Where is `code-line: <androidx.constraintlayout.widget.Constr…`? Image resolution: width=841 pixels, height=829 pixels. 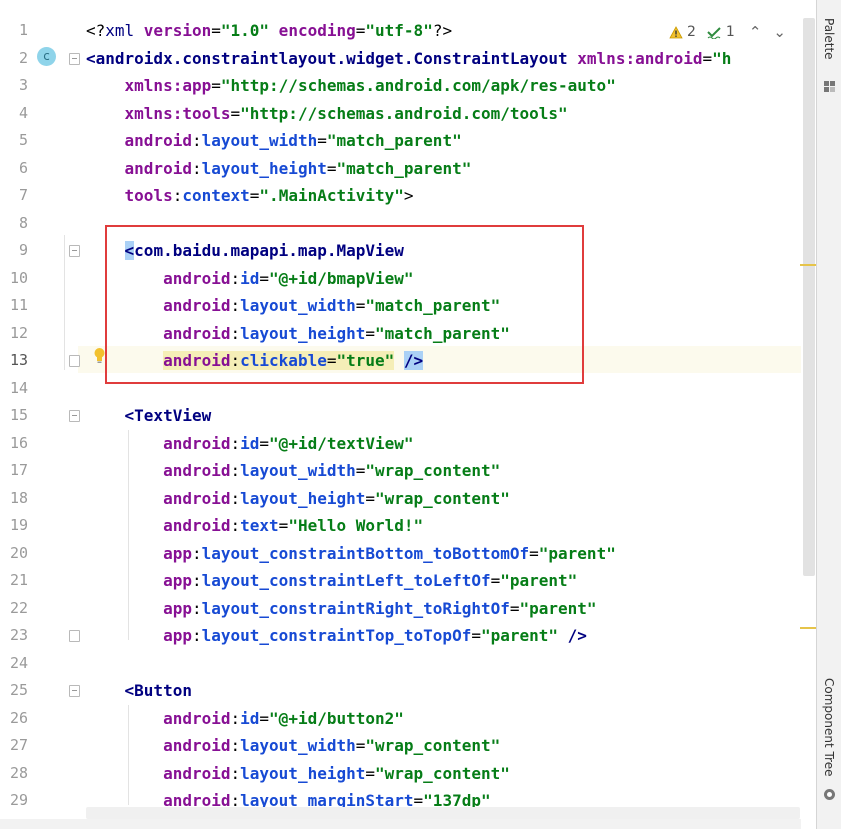 code-line: <androidx.constraintlayout.widget.Constr… is located at coordinates (408, 58).